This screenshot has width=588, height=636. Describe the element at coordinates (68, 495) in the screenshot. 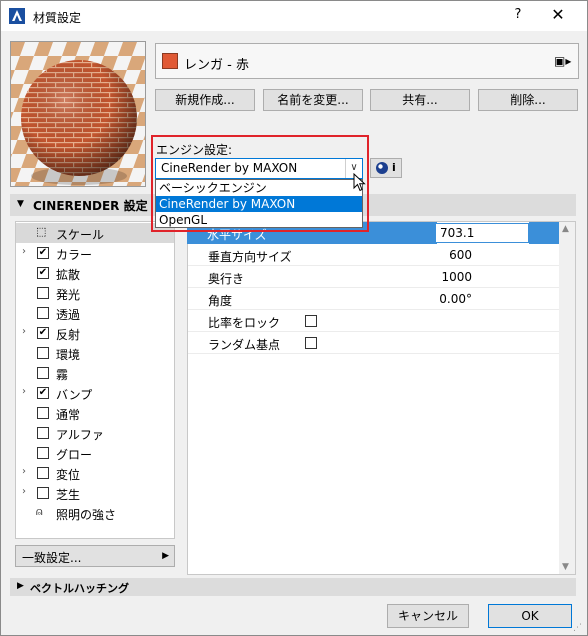

I see `channel-label: 芝生` at that location.